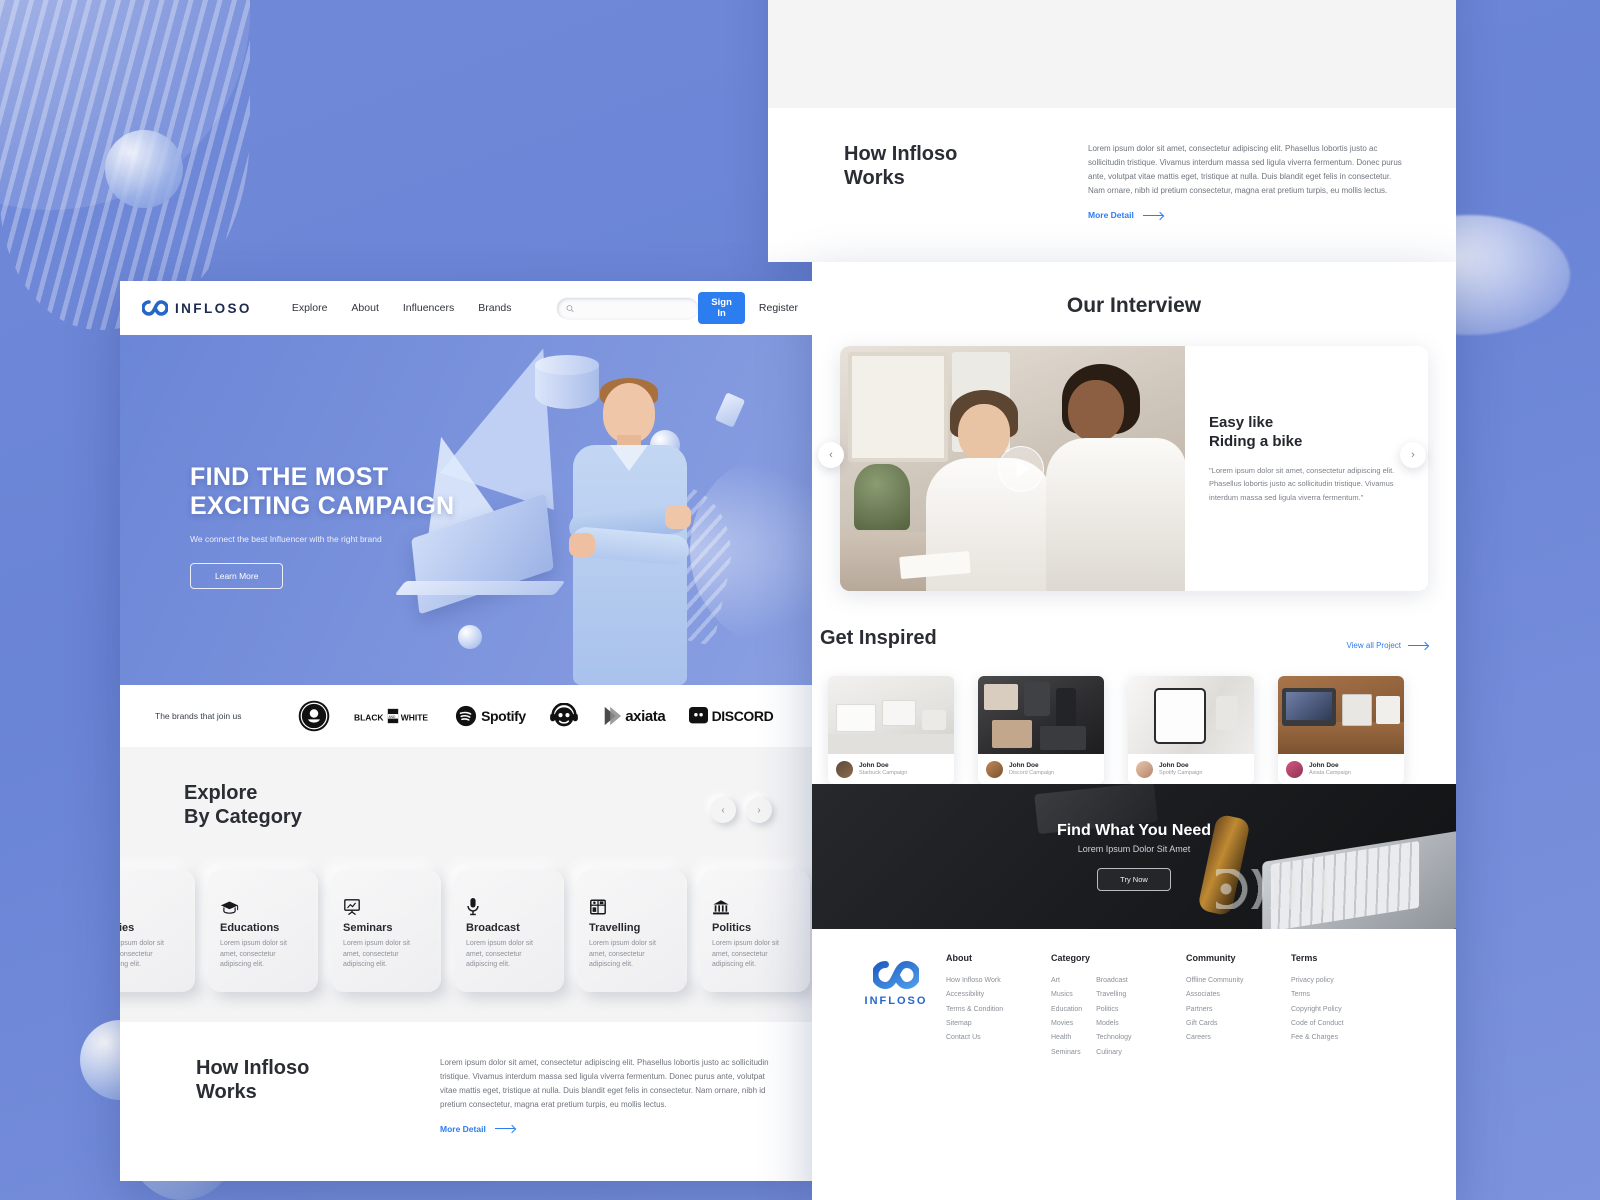 This screenshot has width=1600, height=1200. I want to click on interview-photo, so click(1012, 468).